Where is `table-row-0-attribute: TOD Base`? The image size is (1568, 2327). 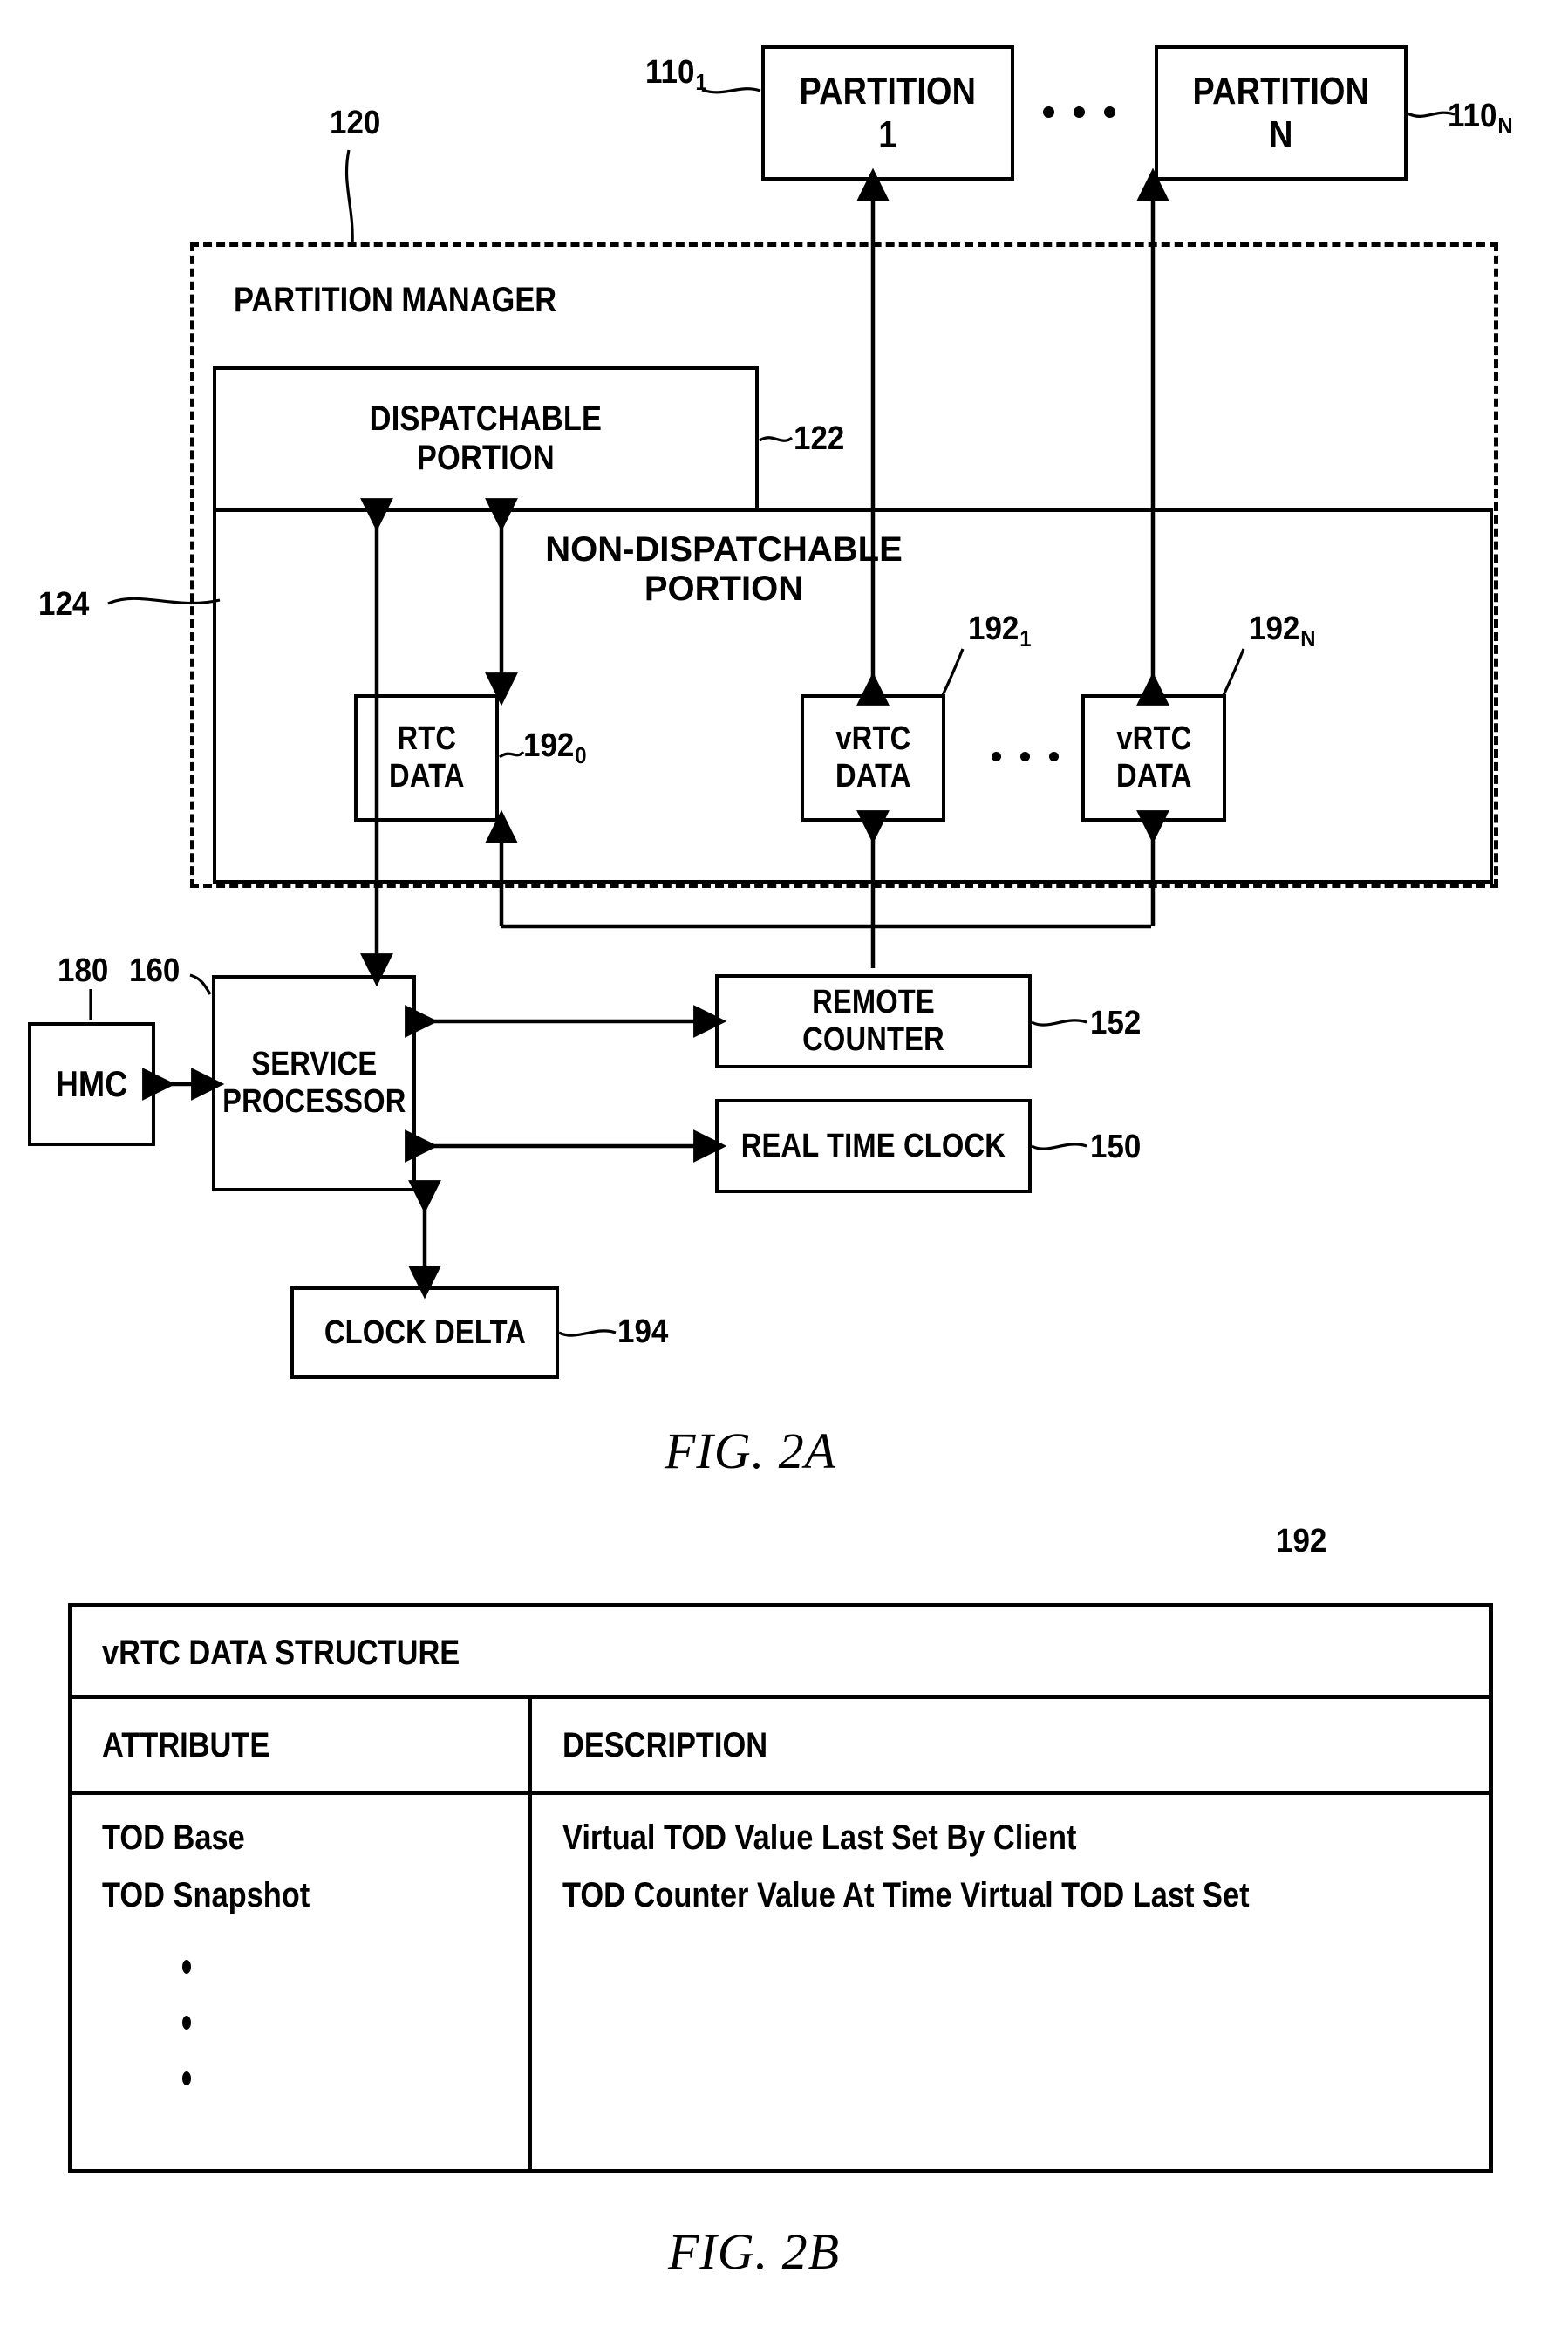 table-row-0-attribute: TOD Base is located at coordinates (173, 1838).